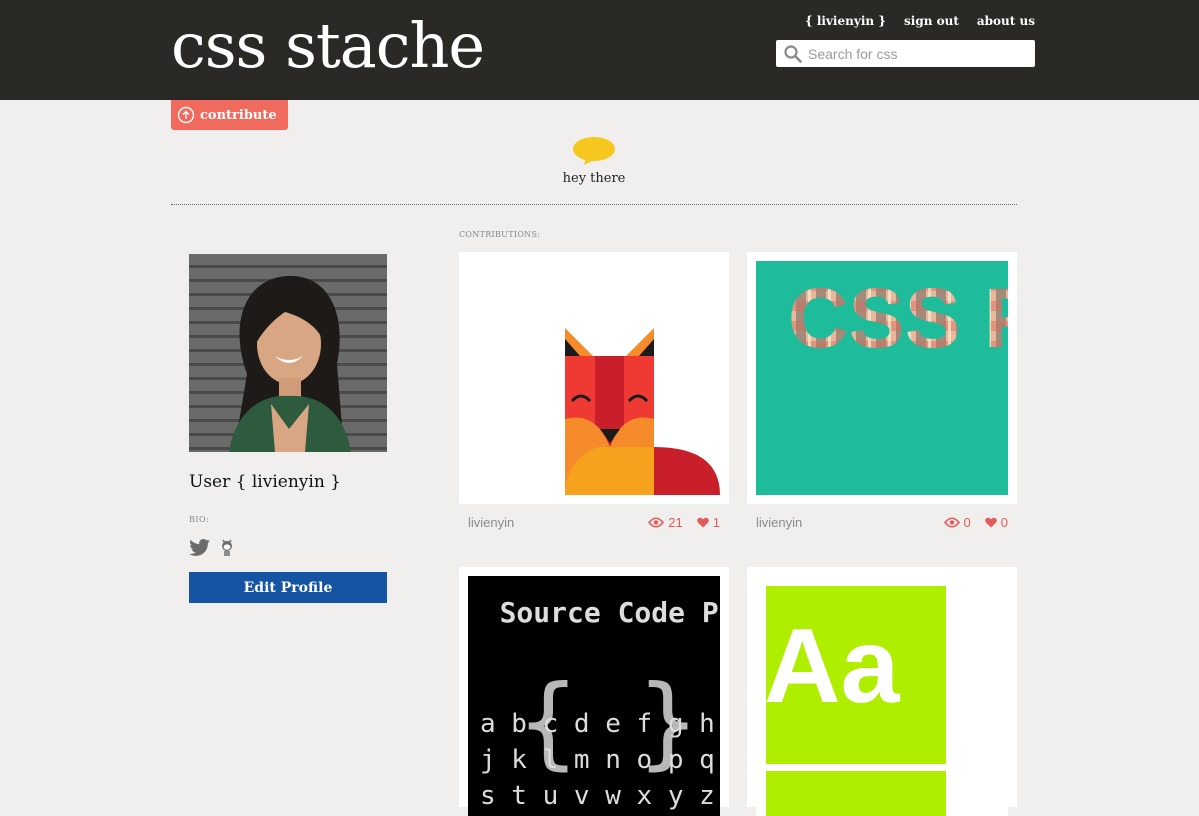 This screenshot has width=1199, height=816. I want to click on contribute-button: contribute, so click(229, 115).